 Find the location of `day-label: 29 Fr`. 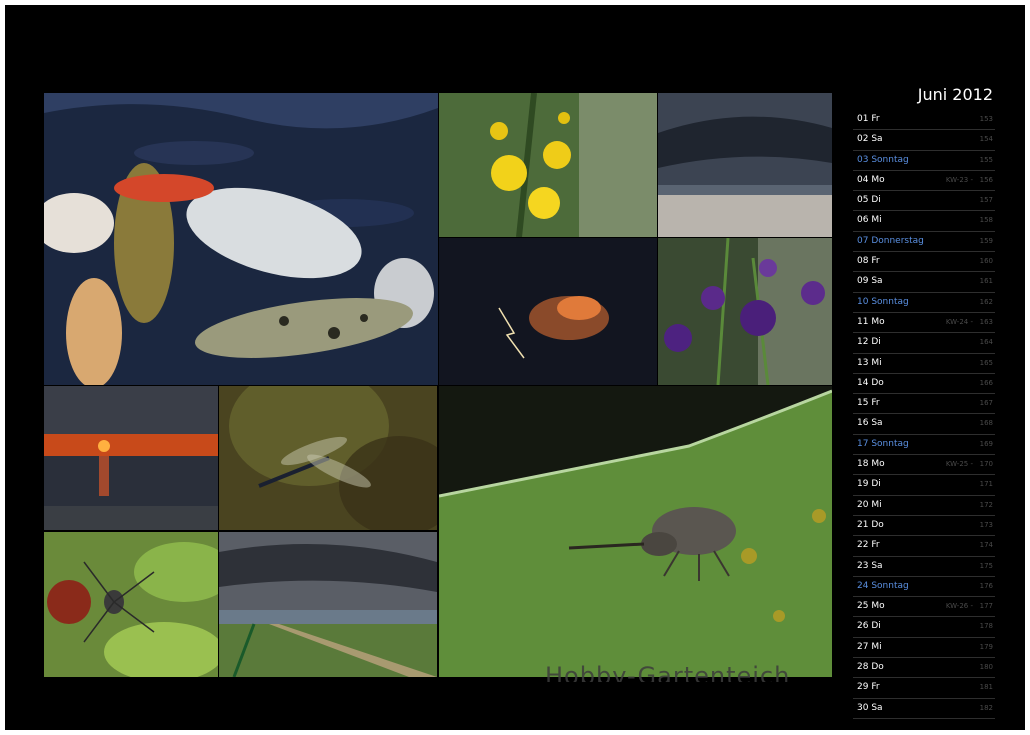

day-label: 29 Fr is located at coordinates (868, 687).